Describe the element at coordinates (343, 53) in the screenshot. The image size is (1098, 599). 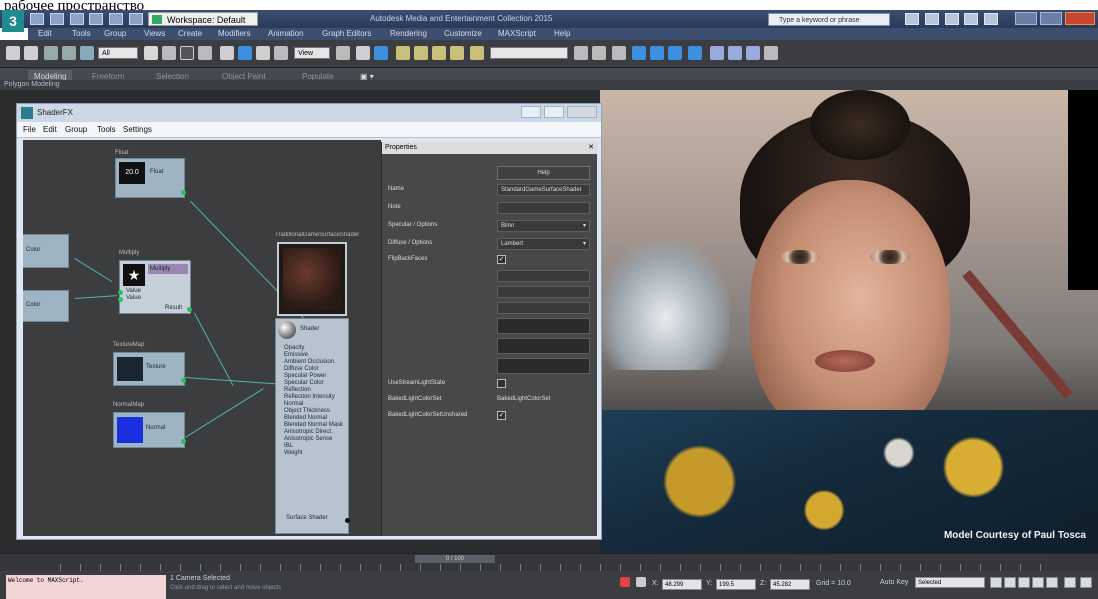
I see `pivot-icon` at that location.